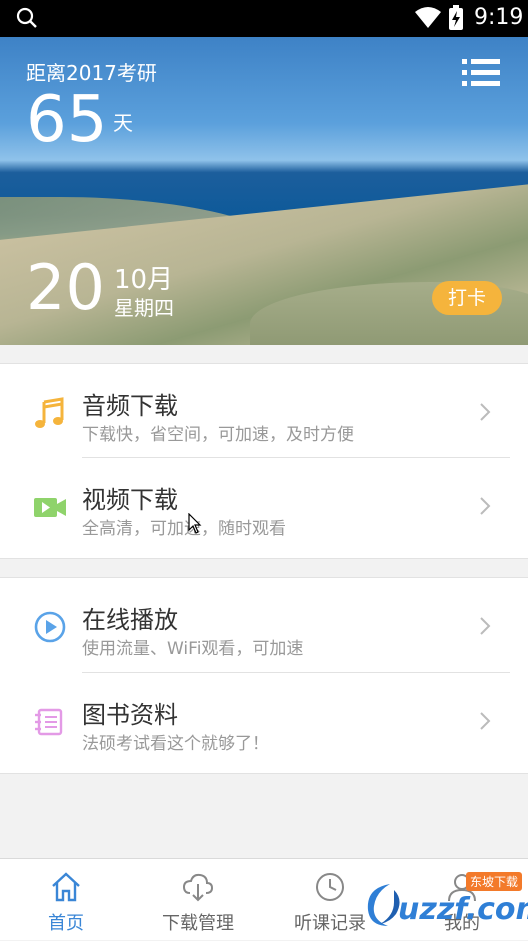 The height and width of the screenshot is (941, 528). What do you see at coordinates (463, 909) in the screenshot?
I see `watermark-logo-text: uzzf.com` at bounding box center [463, 909].